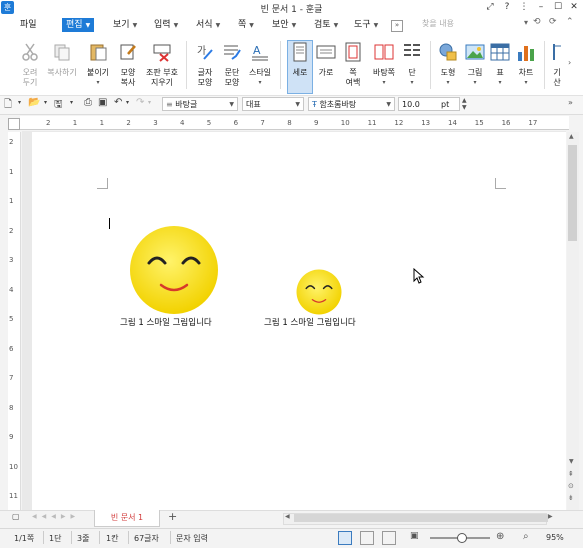 This screenshot has width=583, height=548. What do you see at coordinates (260, 65) in the screenshot?
I see `style-button: A 스타일 ▾` at bounding box center [260, 65].